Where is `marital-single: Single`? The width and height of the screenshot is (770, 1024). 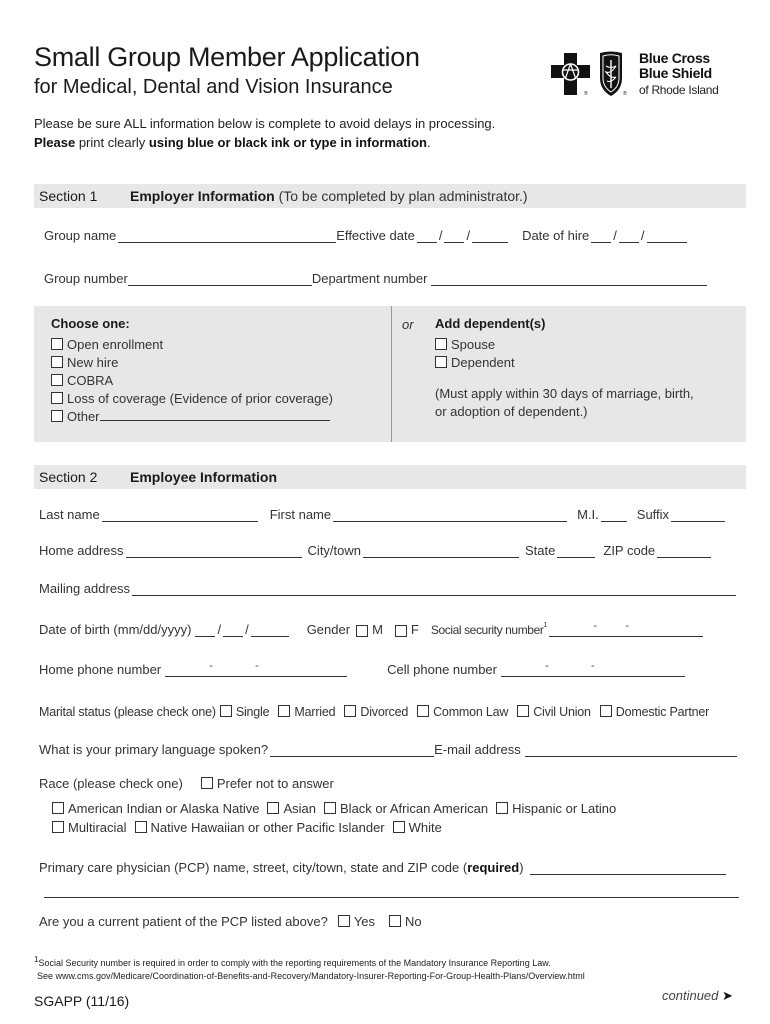
marital-single: Single is located at coordinates (244, 712).